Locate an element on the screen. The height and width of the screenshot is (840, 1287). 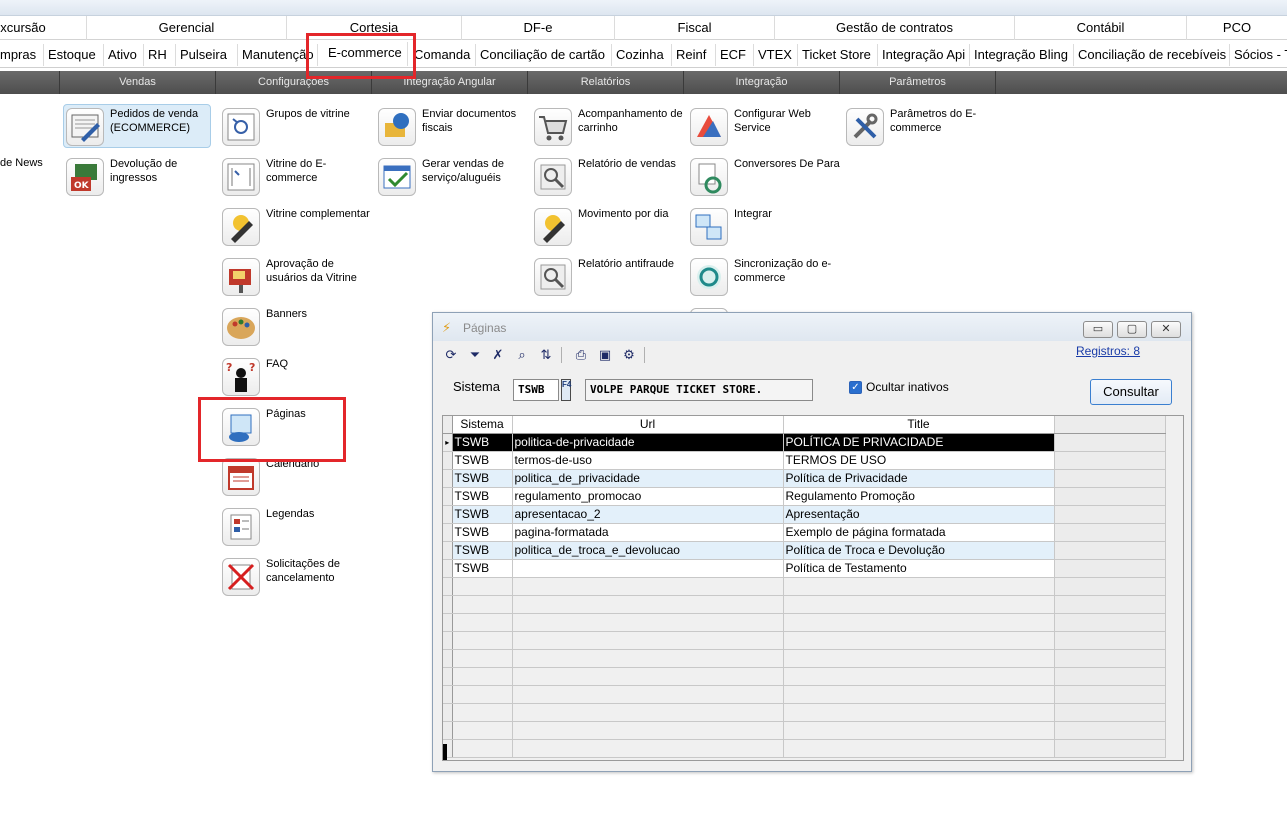
menu-gestao-contratos: Gestão de contratos is located at coordinates (895, 28).